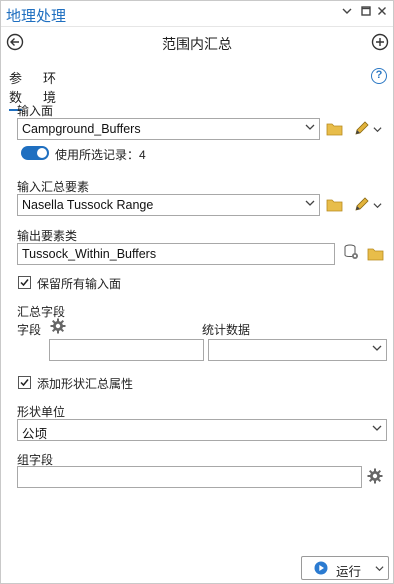 Image resolution: width=394 pixels, height=584 pixels. Describe the element at coordinates (53, 187) in the screenshot. I see `input-summary-label: 输入汇总要素` at that location.